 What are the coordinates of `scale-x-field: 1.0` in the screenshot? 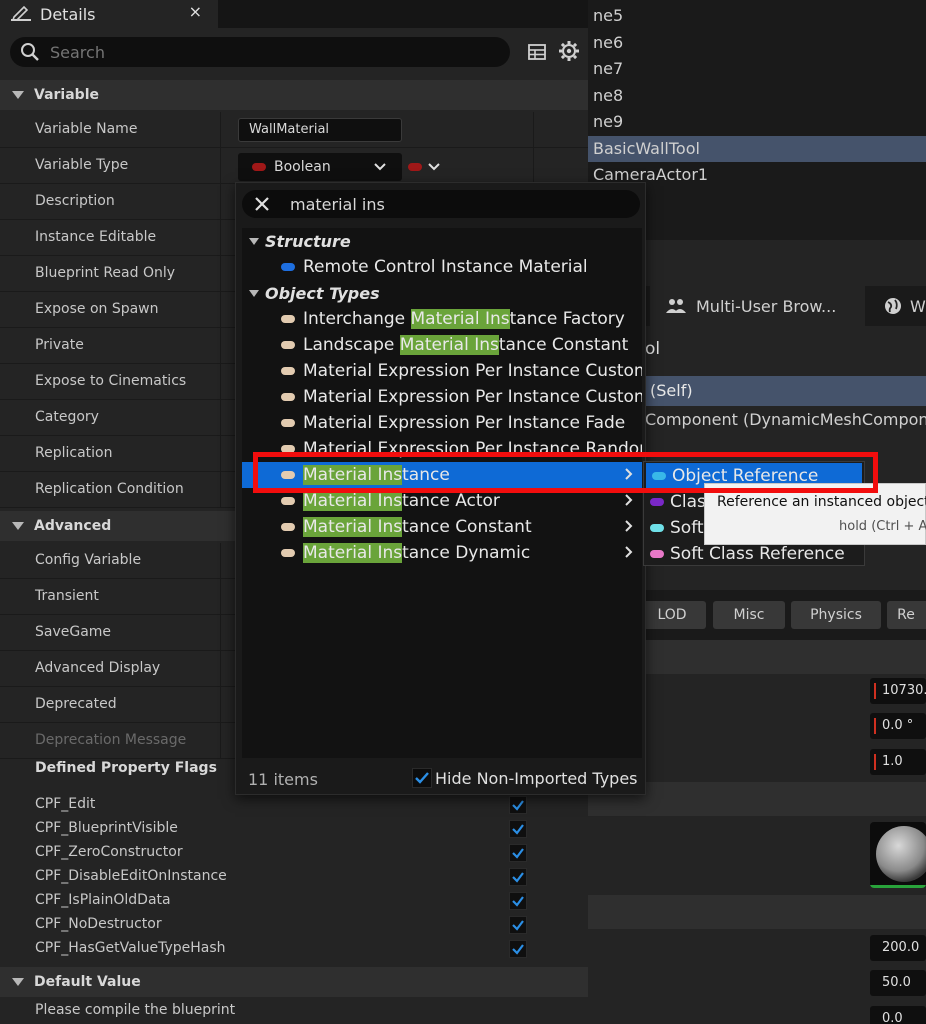 It's located at (898, 762).